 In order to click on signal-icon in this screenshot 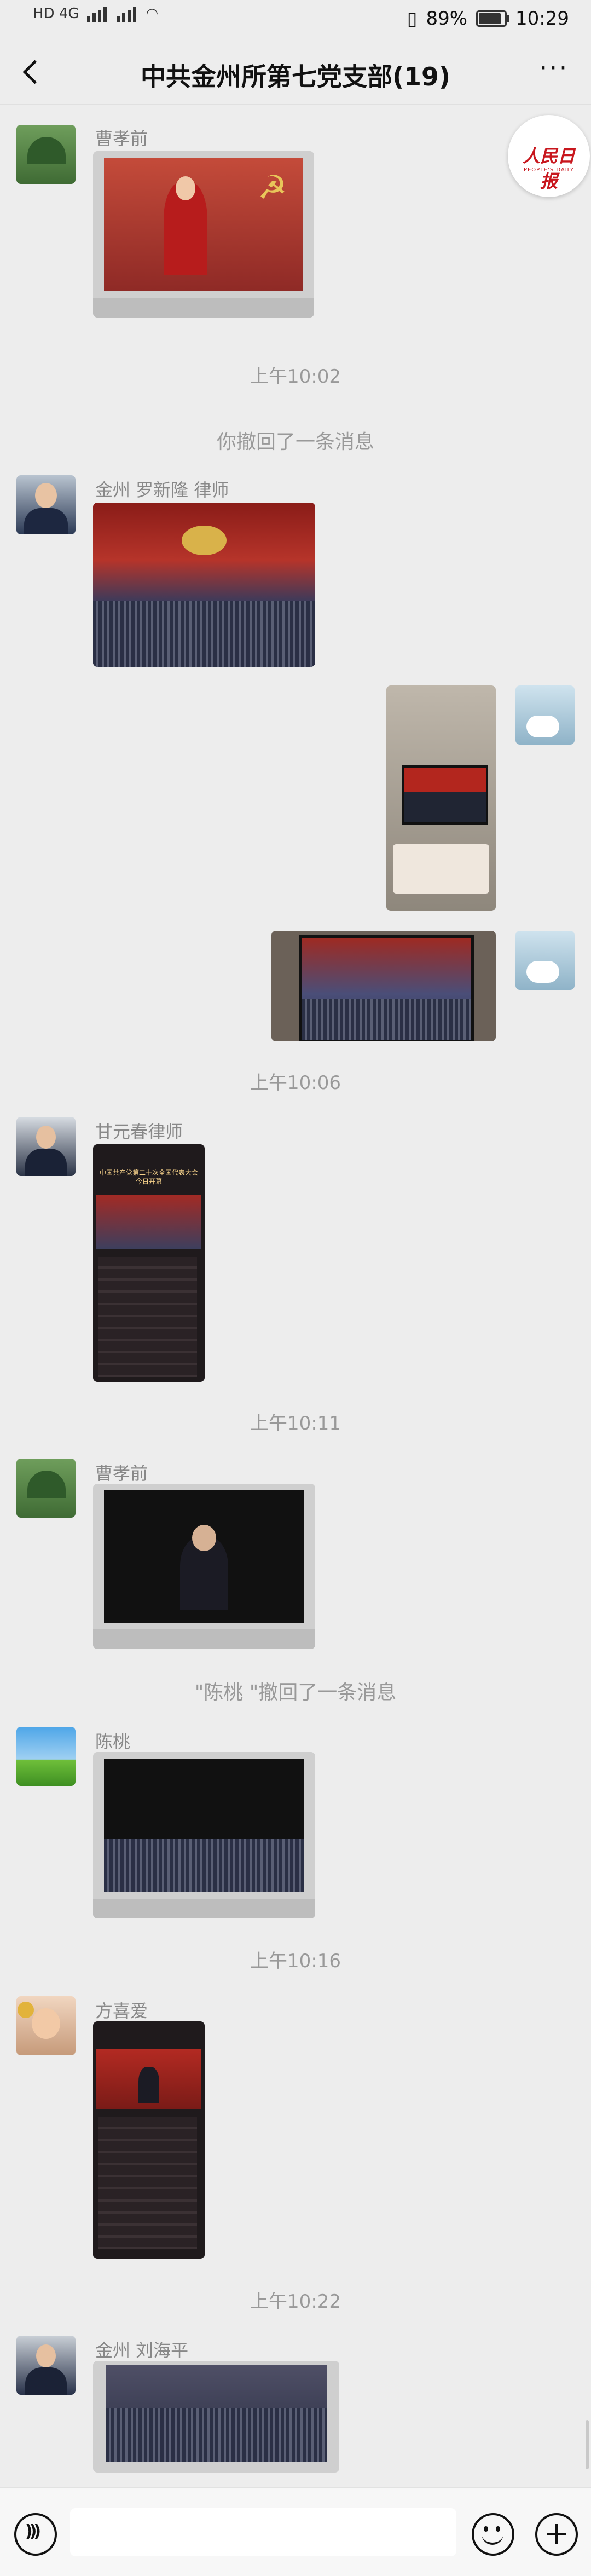, I will do `click(97, 13)`.